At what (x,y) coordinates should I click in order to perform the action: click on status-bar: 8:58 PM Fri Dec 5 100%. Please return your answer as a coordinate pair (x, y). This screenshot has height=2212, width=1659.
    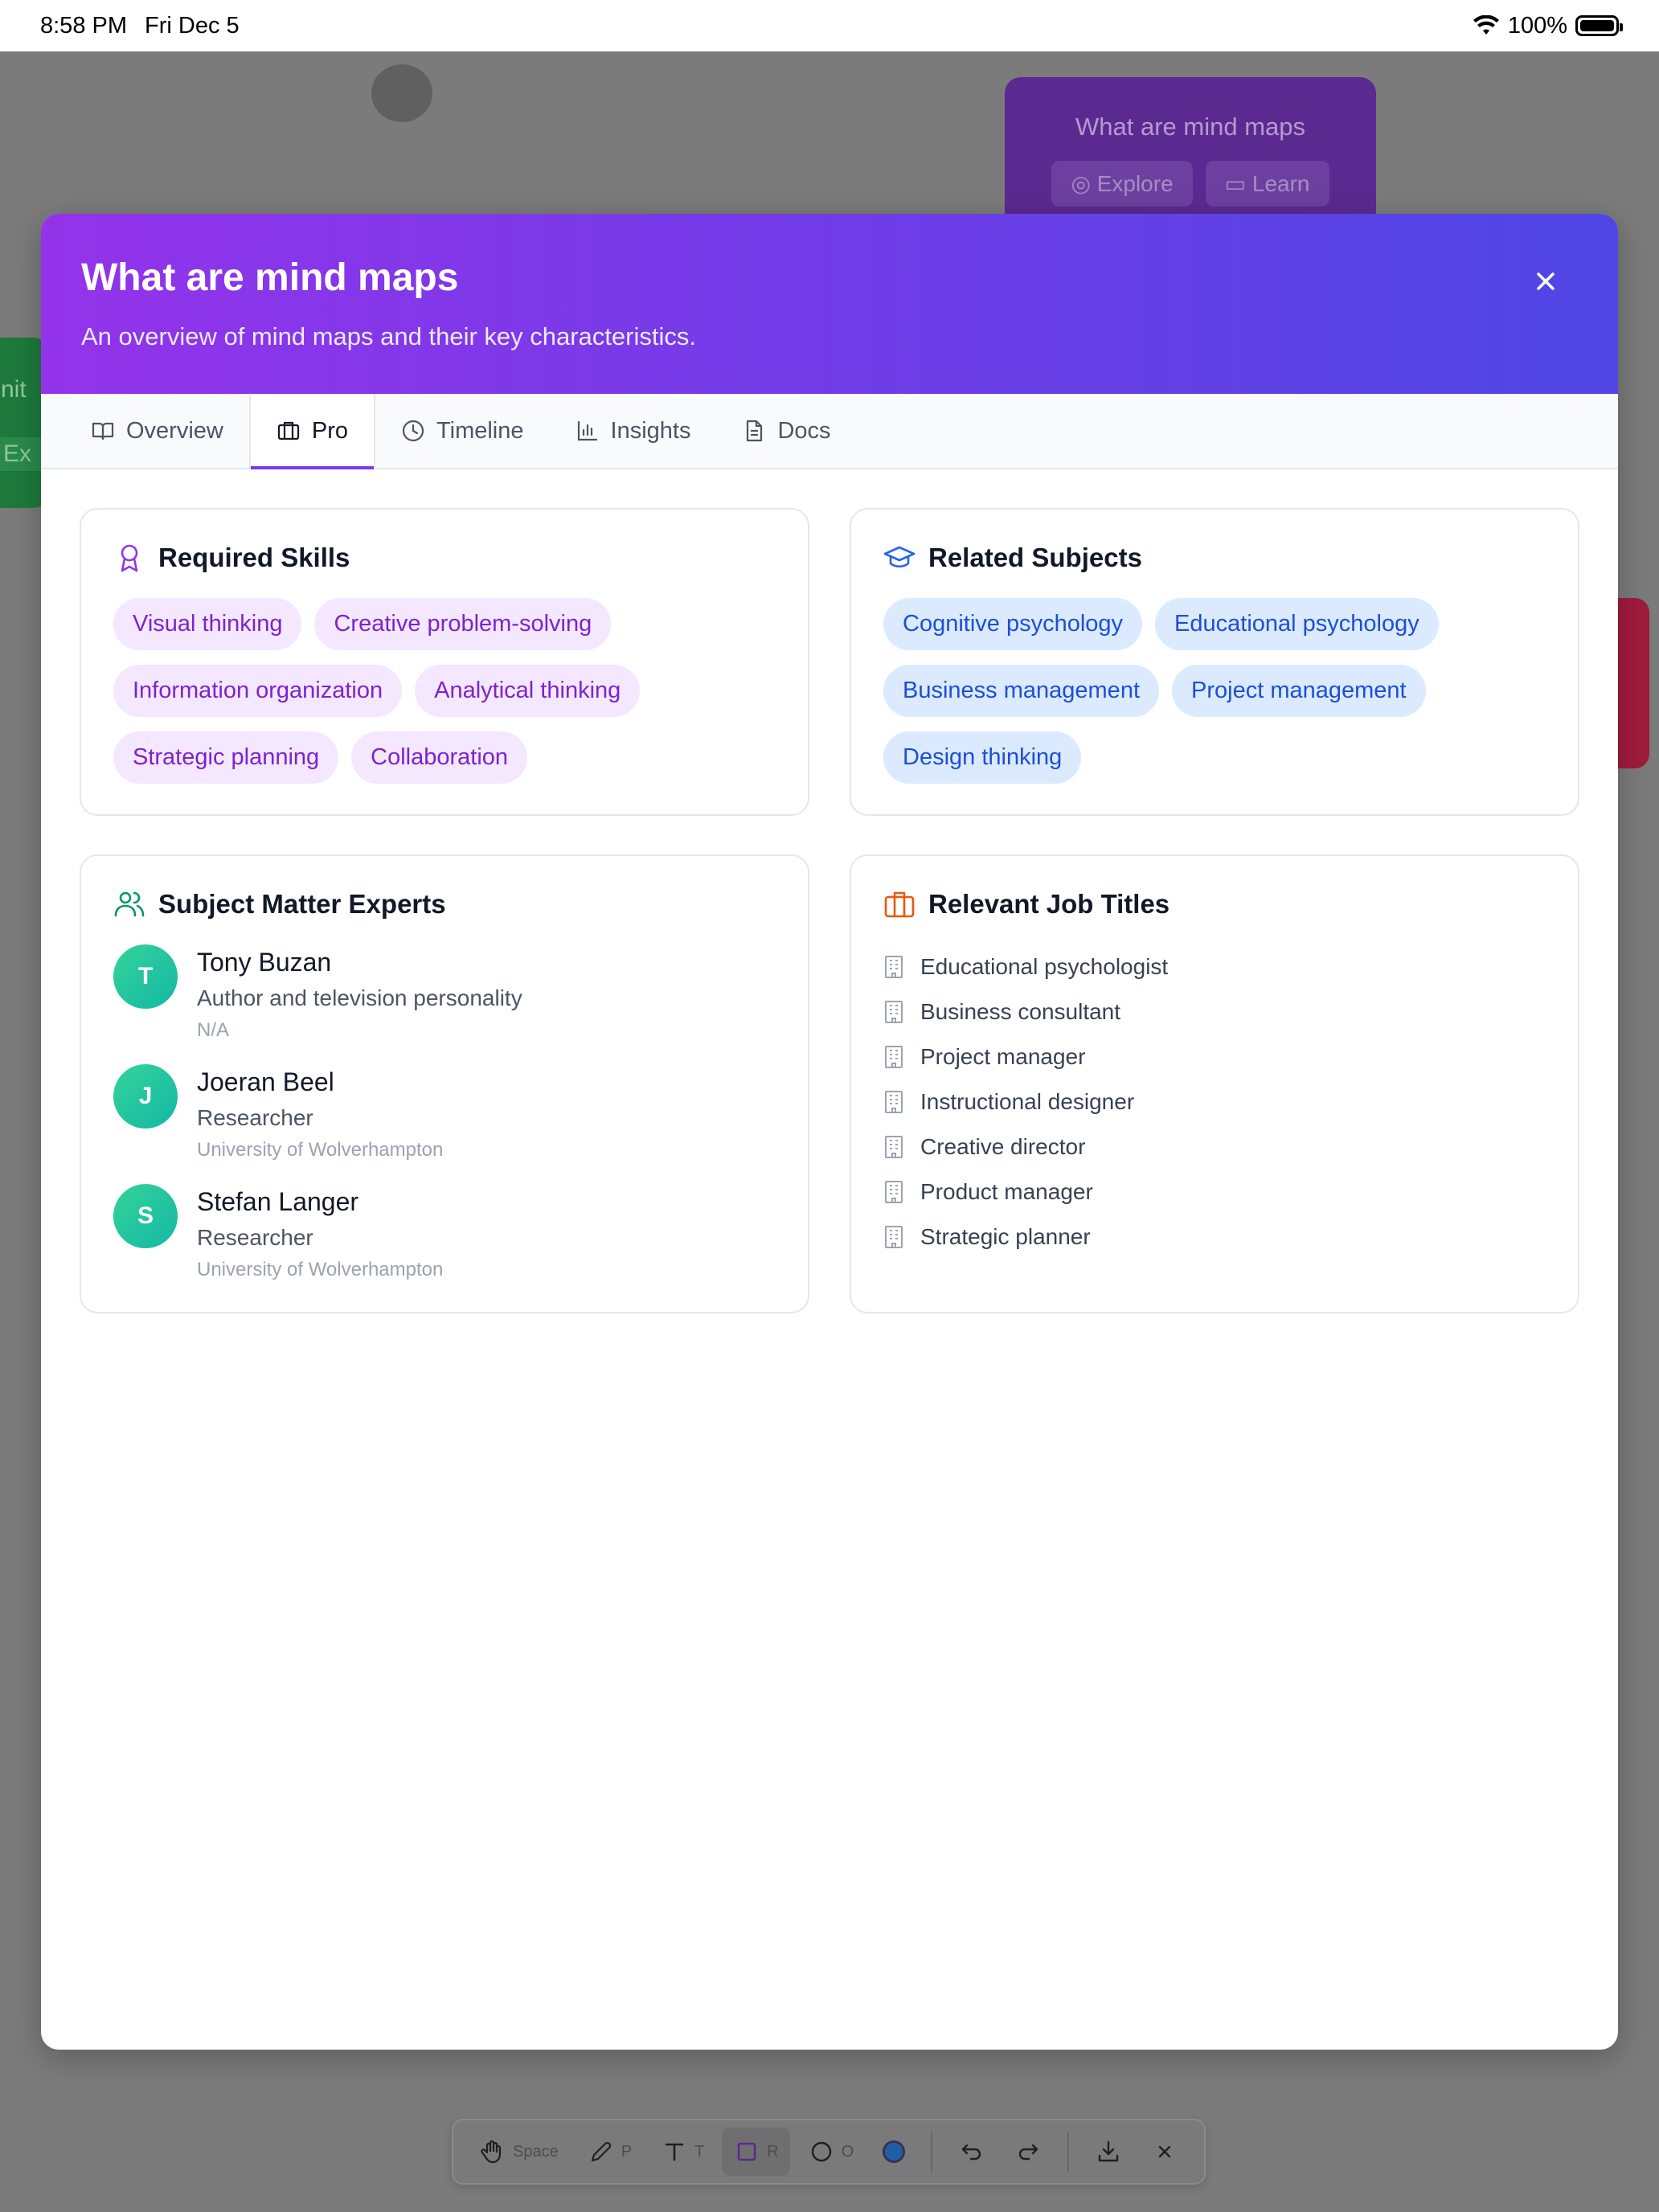
    Looking at the image, I should click on (829, 25).